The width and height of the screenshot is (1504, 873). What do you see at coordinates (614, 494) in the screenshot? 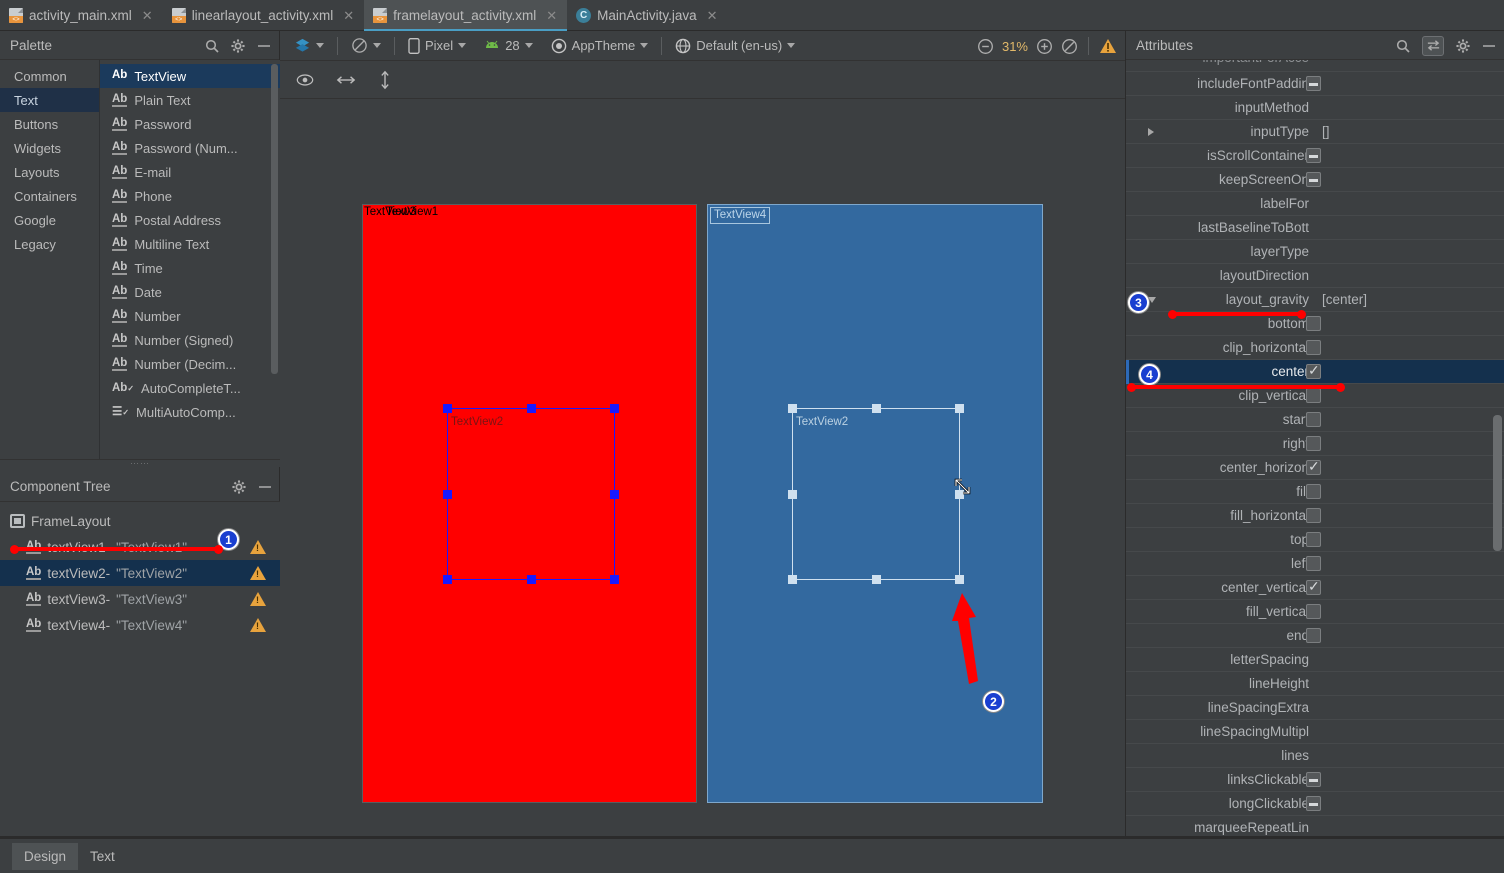
I see `resize-handle-middle-right` at bounding box center [614, 494].